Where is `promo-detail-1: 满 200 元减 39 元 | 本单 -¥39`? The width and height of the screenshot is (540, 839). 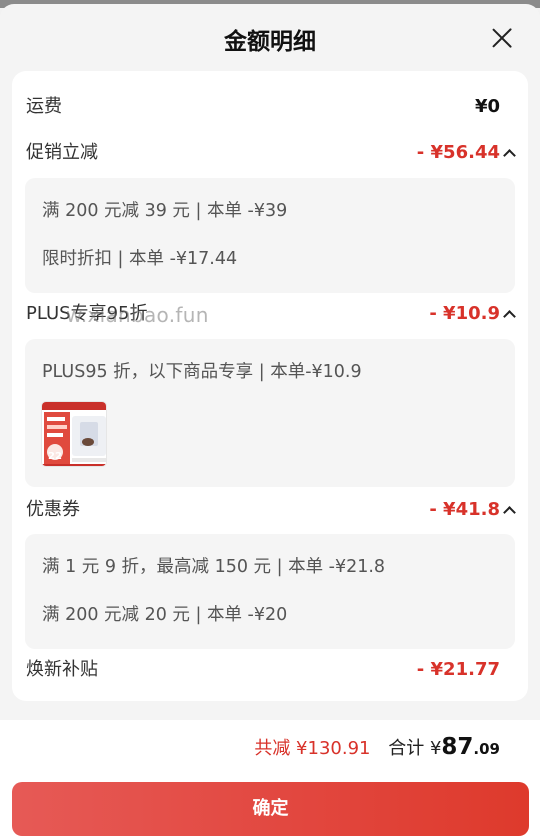
promo-detail-1: 满 200 元减 39 元 | 本单 -¥39 is located at coordinates (165, 211).